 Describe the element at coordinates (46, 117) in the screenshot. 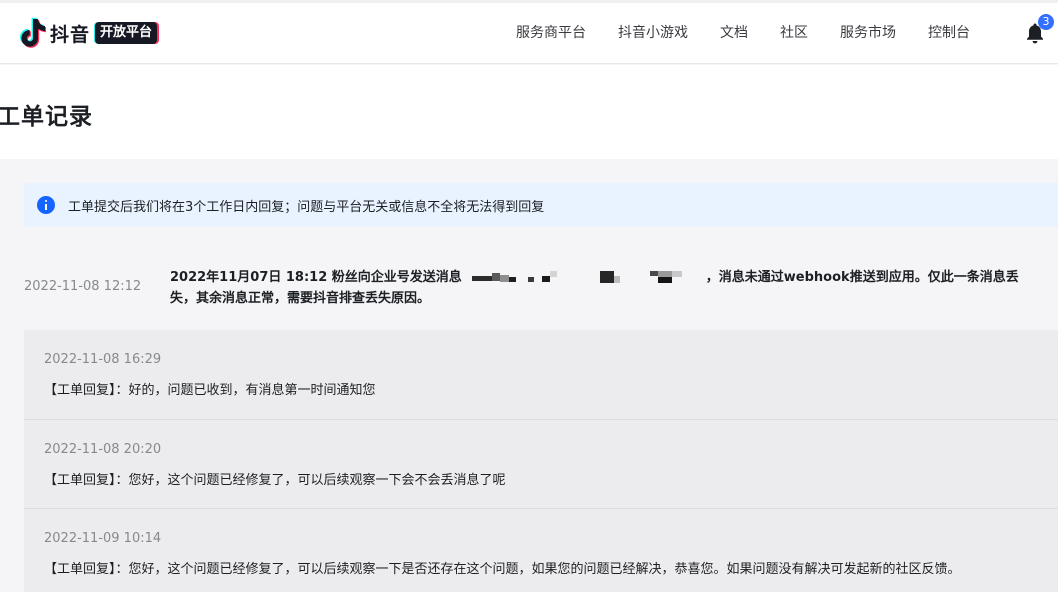

I see `page-title: 工单记录` at that location.